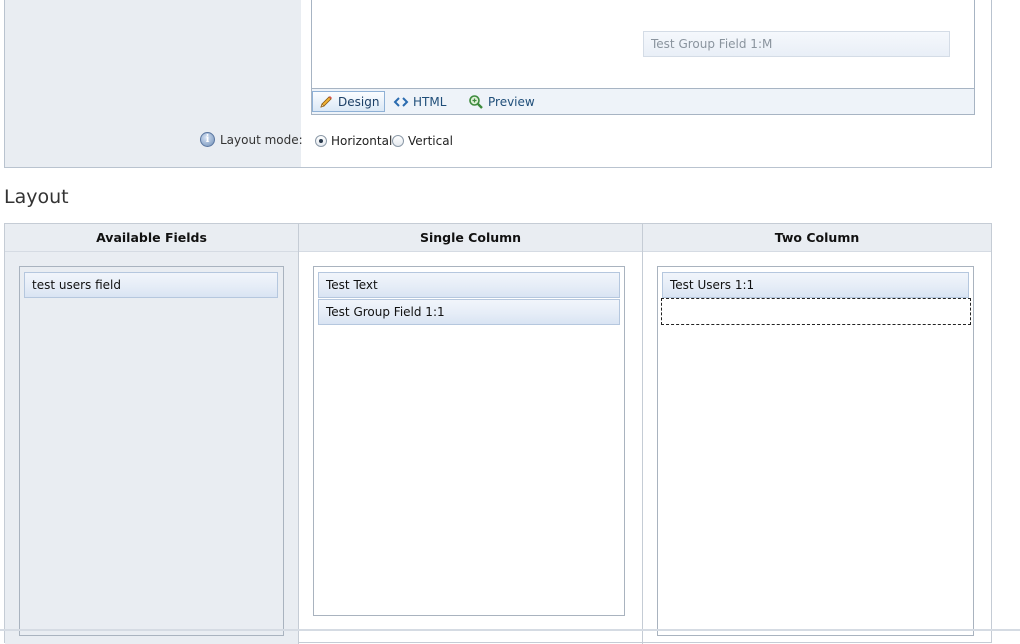  What do you see at coordinates (469, 285) in the screenshot?
I see `field-item-test-text: Test Text` at bounding box center [469, 285].